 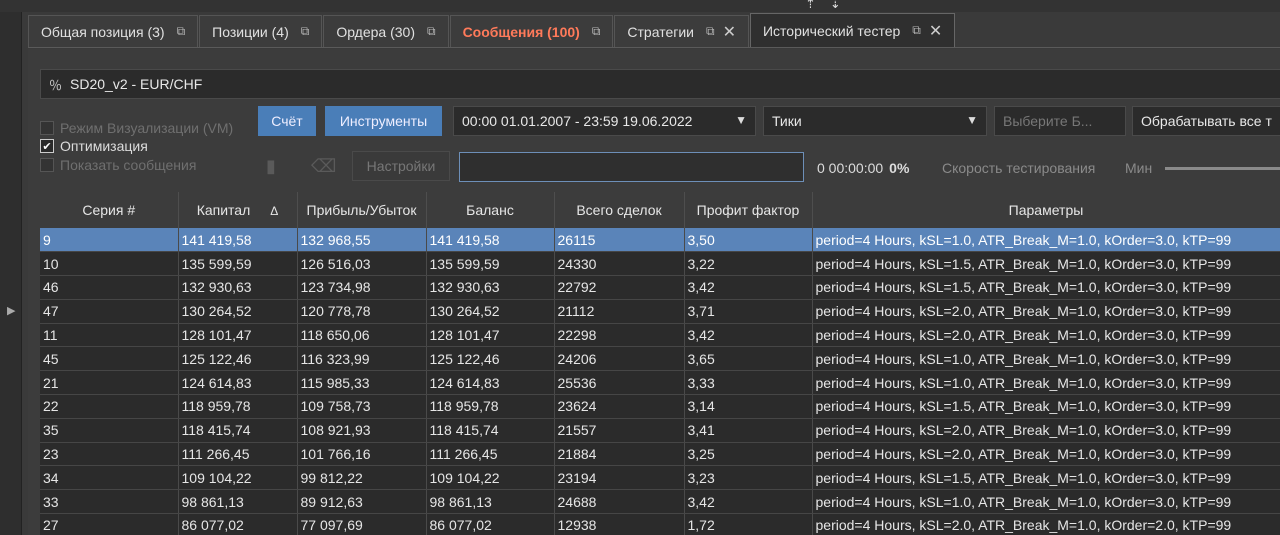 What do you see at coordinates (128, 165) in the screenshot?
I see `show-messages-label: Показать сообщения` at bounding box center [128, 165].